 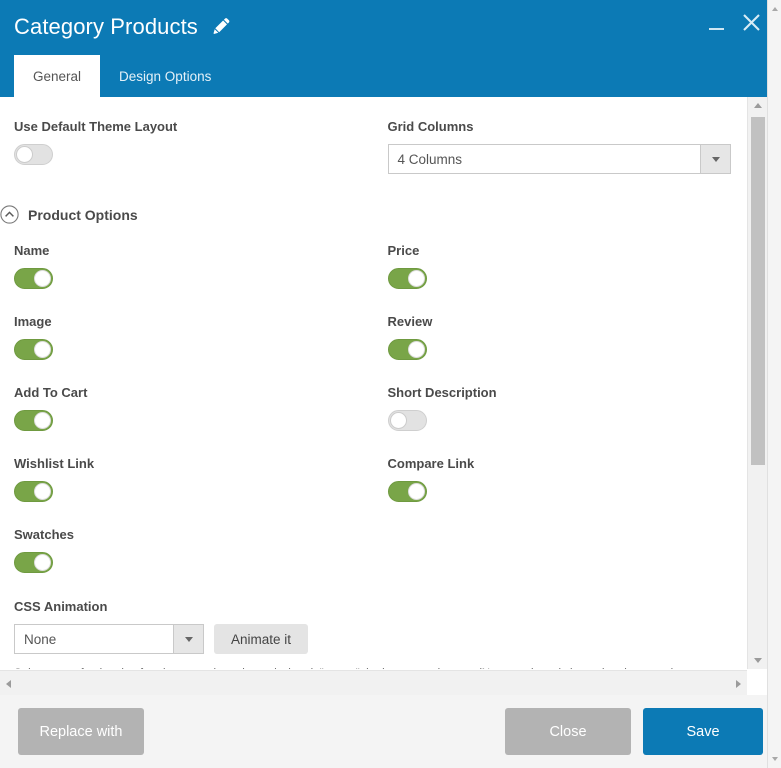 I want to click on minimize-icon, so click(x=717, y=23).